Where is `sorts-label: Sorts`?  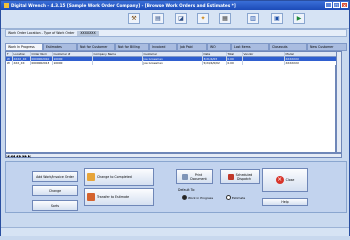 sorts-label: Sorts is located at coordinates (55, 205).